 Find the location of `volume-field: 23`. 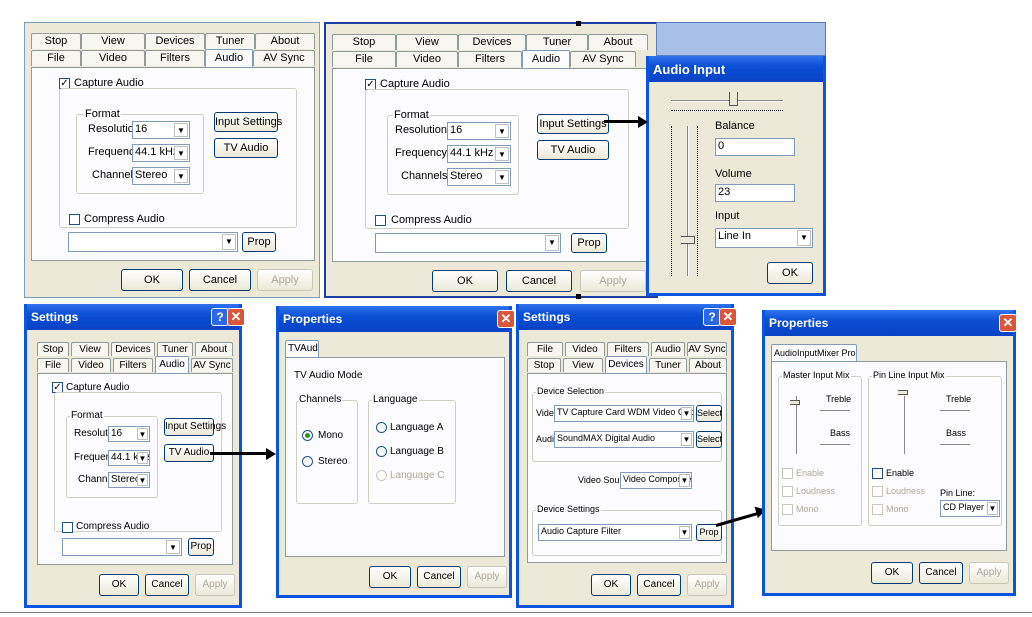

volume-field: 23 is located at coordinates (755, 193).